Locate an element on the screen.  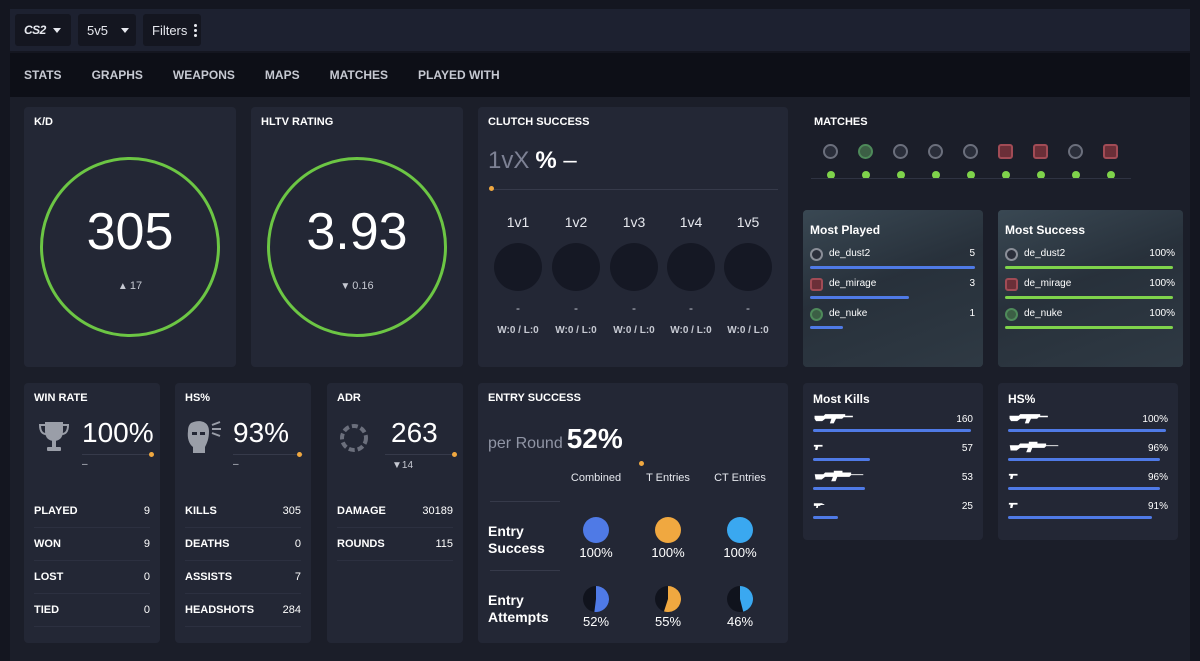
stat-value: 305 is located at coordinates (291, 511).